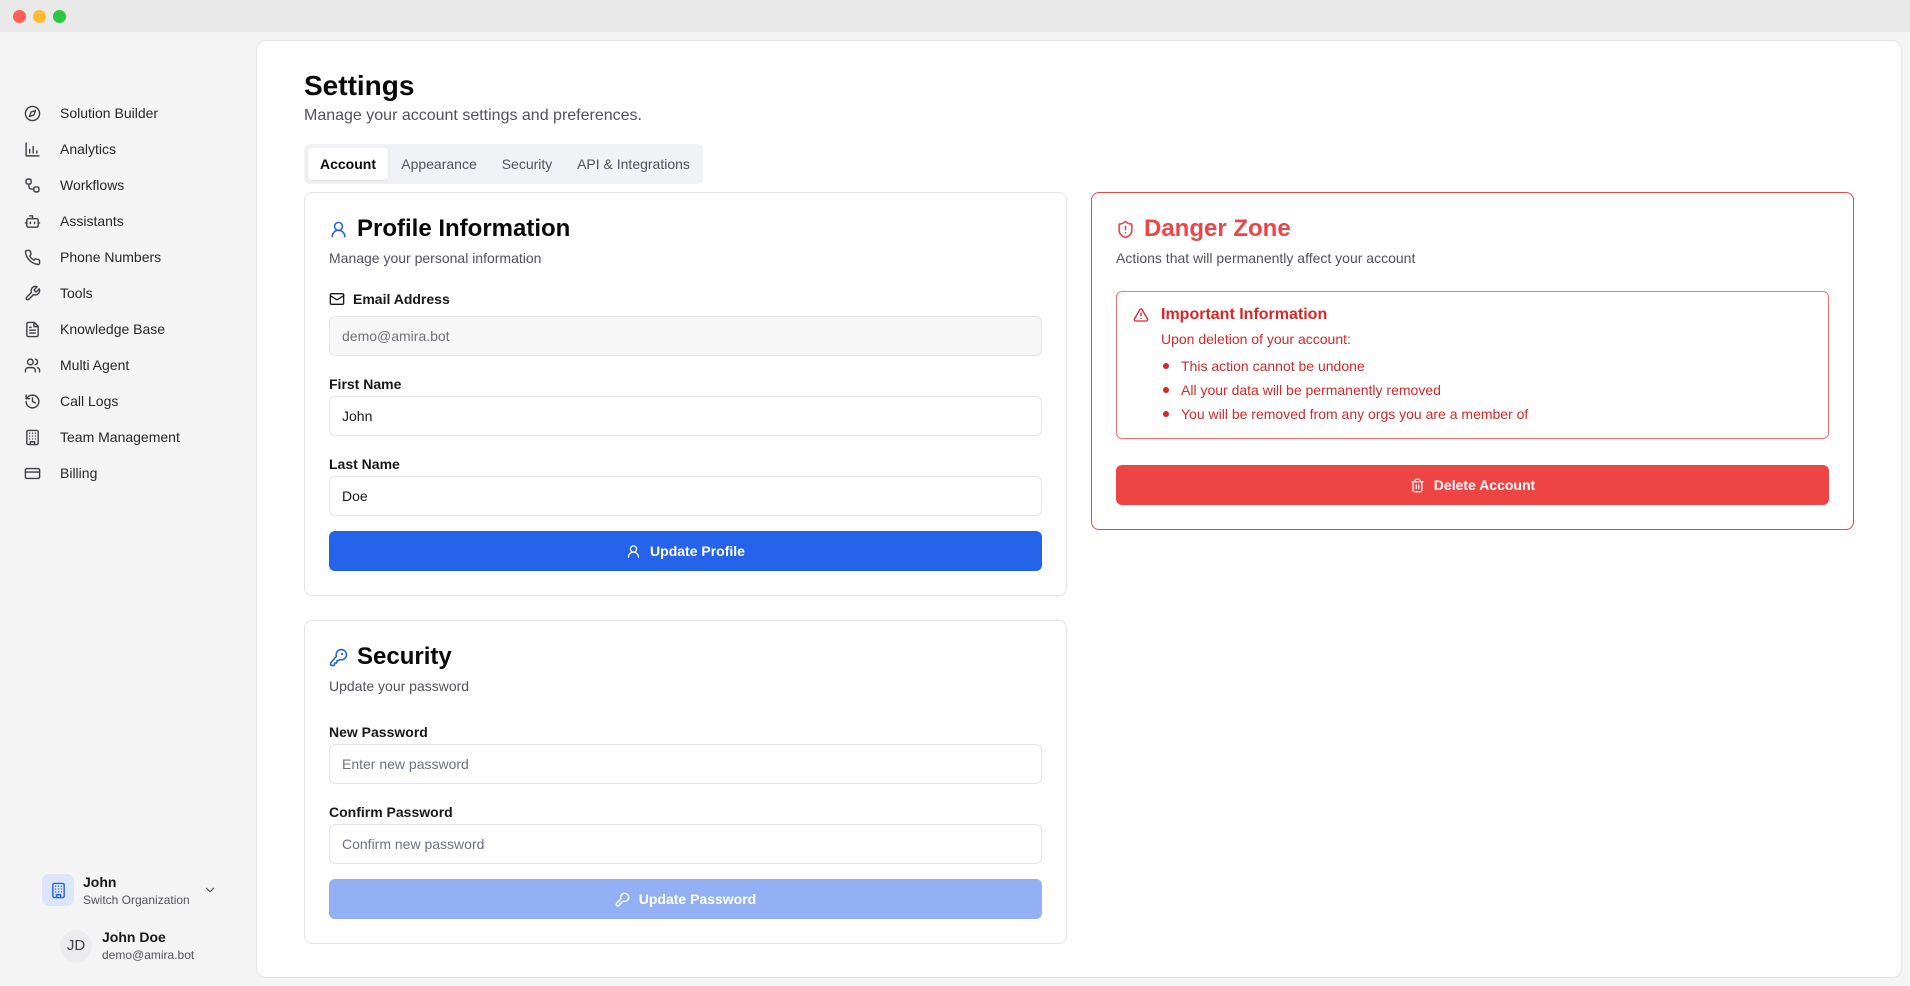 This screenshot has width=1910, height=986. What do you see at coordinates (1344, 368) in the screenshot?
I see `list-item: This action cannot be undone` at bounding box center [1344, 368].